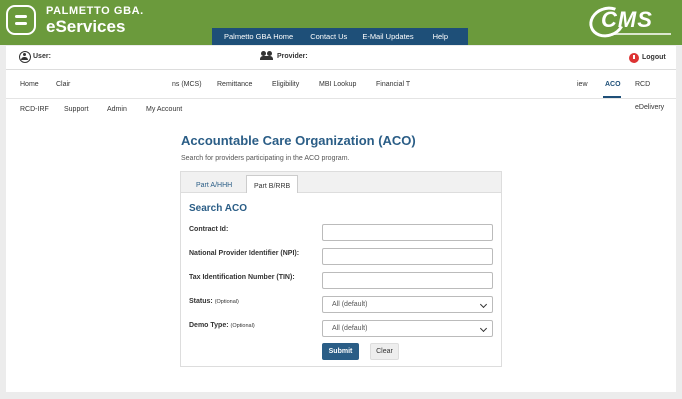 Image resolution: width=682 pixels, height=399 pixels. What do you see at coordinates (95, 11) in the screenshot?
I see `brand-name: PALMETTO GBA.` at bounding box center [95, 11].